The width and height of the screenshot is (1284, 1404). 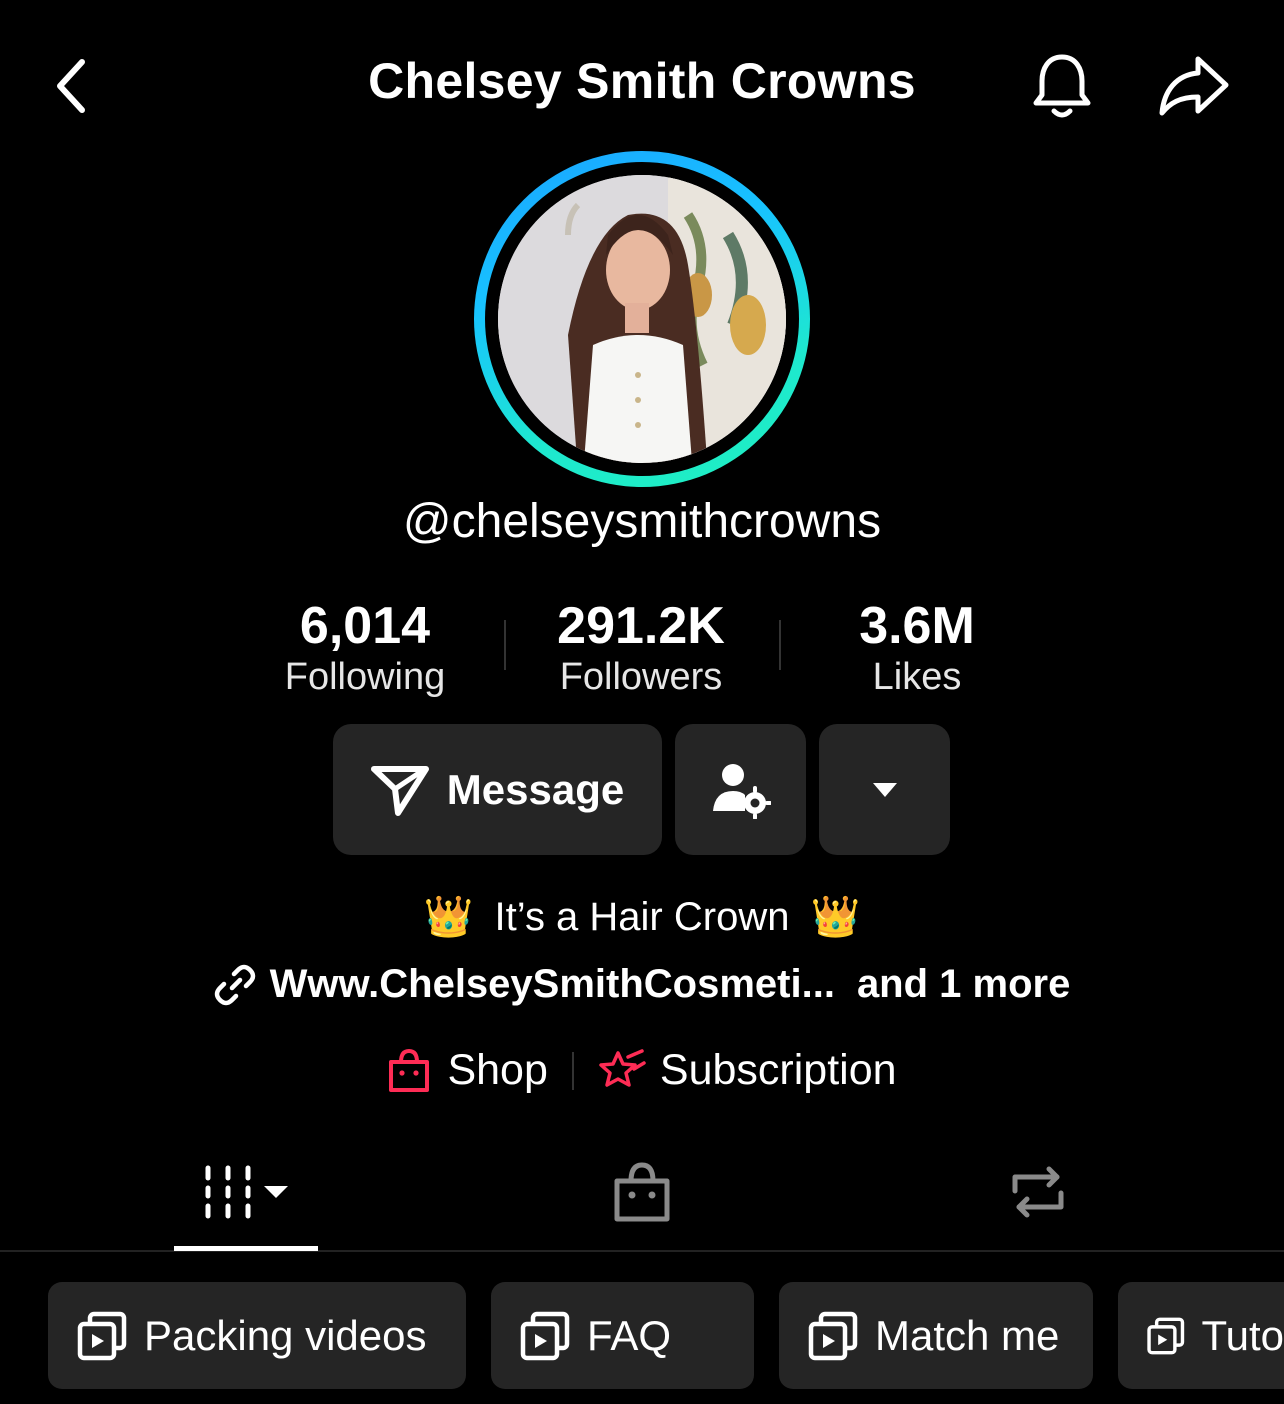 I want to click on repost-icon, so click(x=1038, y=1192).